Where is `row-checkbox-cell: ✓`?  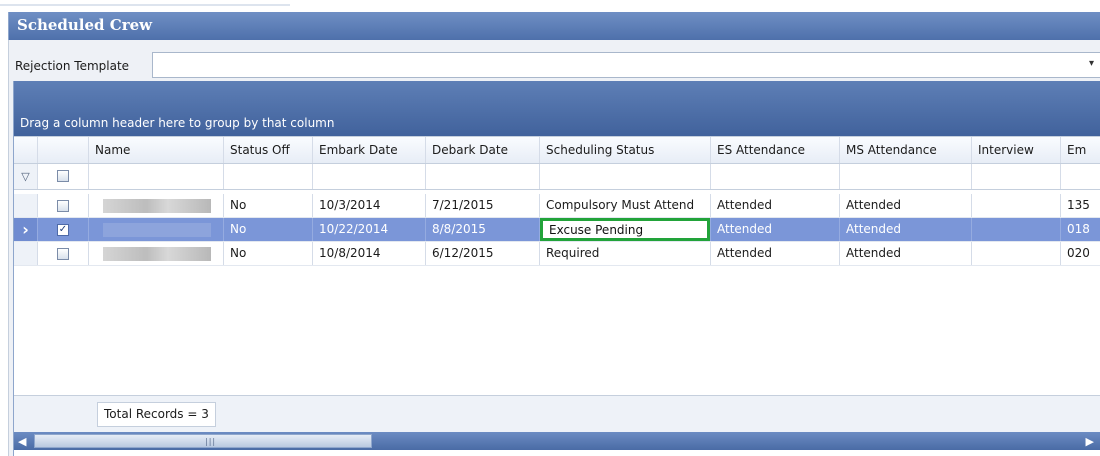 row-checkbox-cell: ✓ is located at coordinates (63, 229).